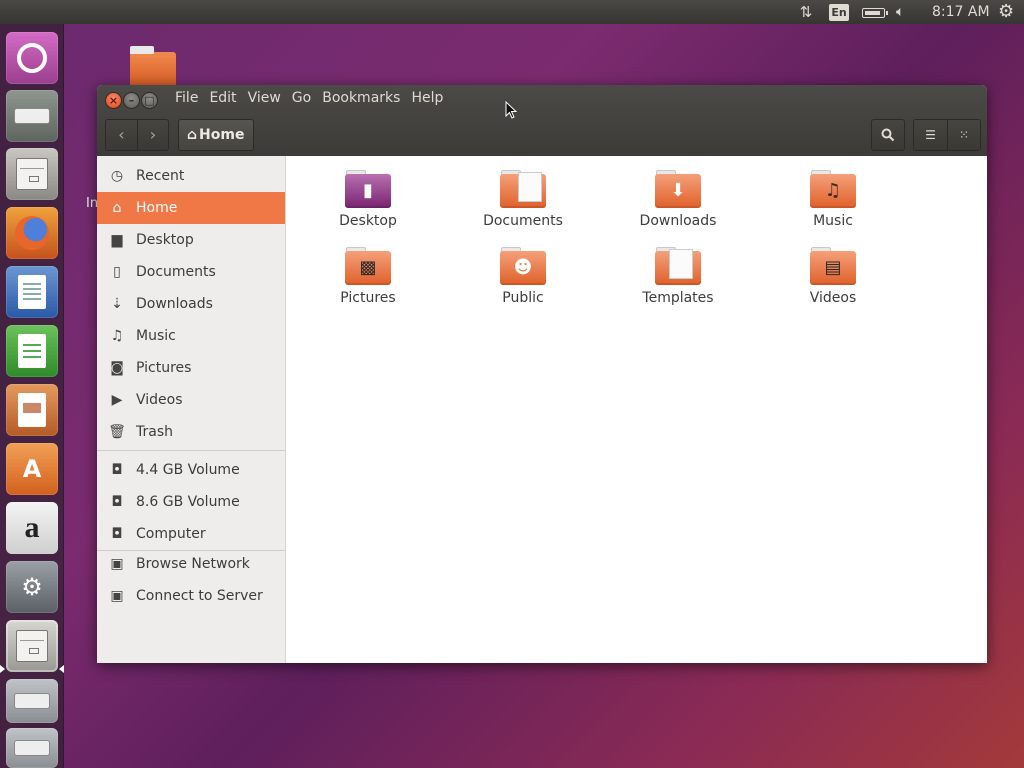 The image size is (1024, 768). Describe the element at coordinates (678, 298) in the screenshot. I see `folder-label: Templates` at that location.